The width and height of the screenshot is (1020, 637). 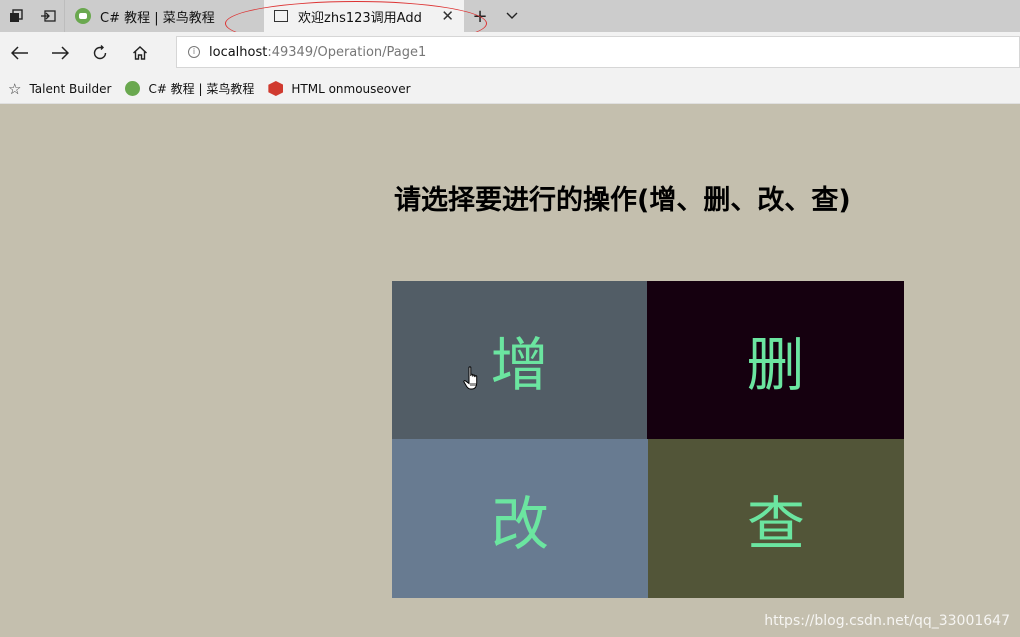 What do you see at coordinates (775, 360) in the screenshot?
I see `delete-button: 删` at bounding box center [775, 360].